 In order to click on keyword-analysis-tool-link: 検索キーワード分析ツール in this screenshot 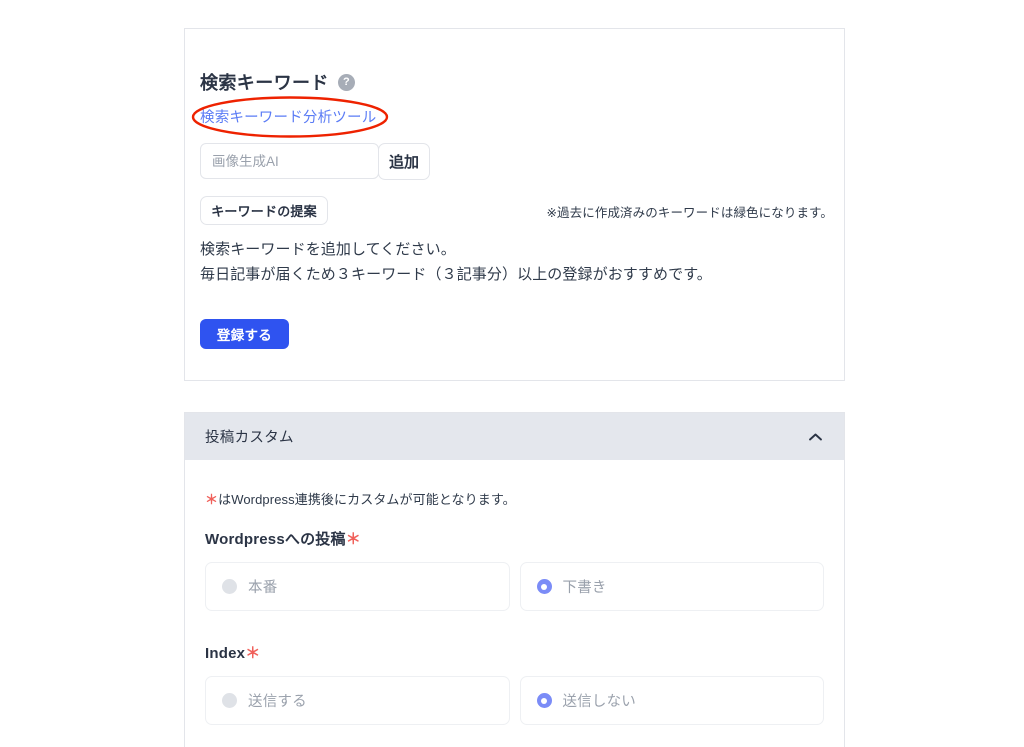, I will do `click(288, 116)`.